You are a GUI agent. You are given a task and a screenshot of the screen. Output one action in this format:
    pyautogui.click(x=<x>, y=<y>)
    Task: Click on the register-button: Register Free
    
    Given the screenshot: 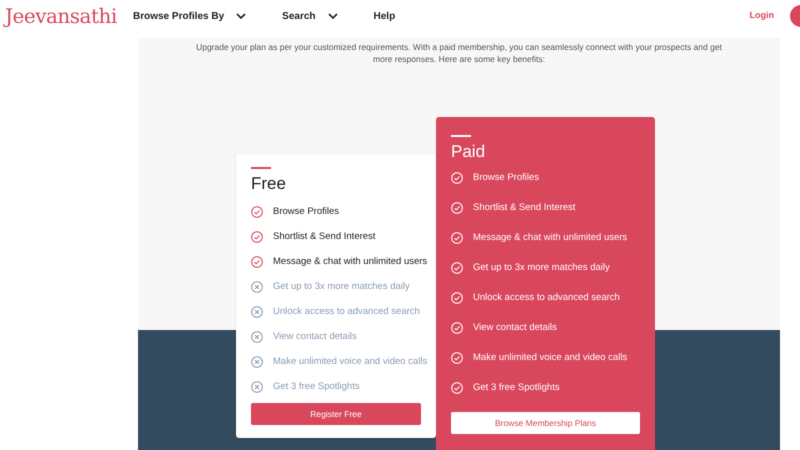 What is the action you would take?
    pyautogui.click(x=336, y=414)
    